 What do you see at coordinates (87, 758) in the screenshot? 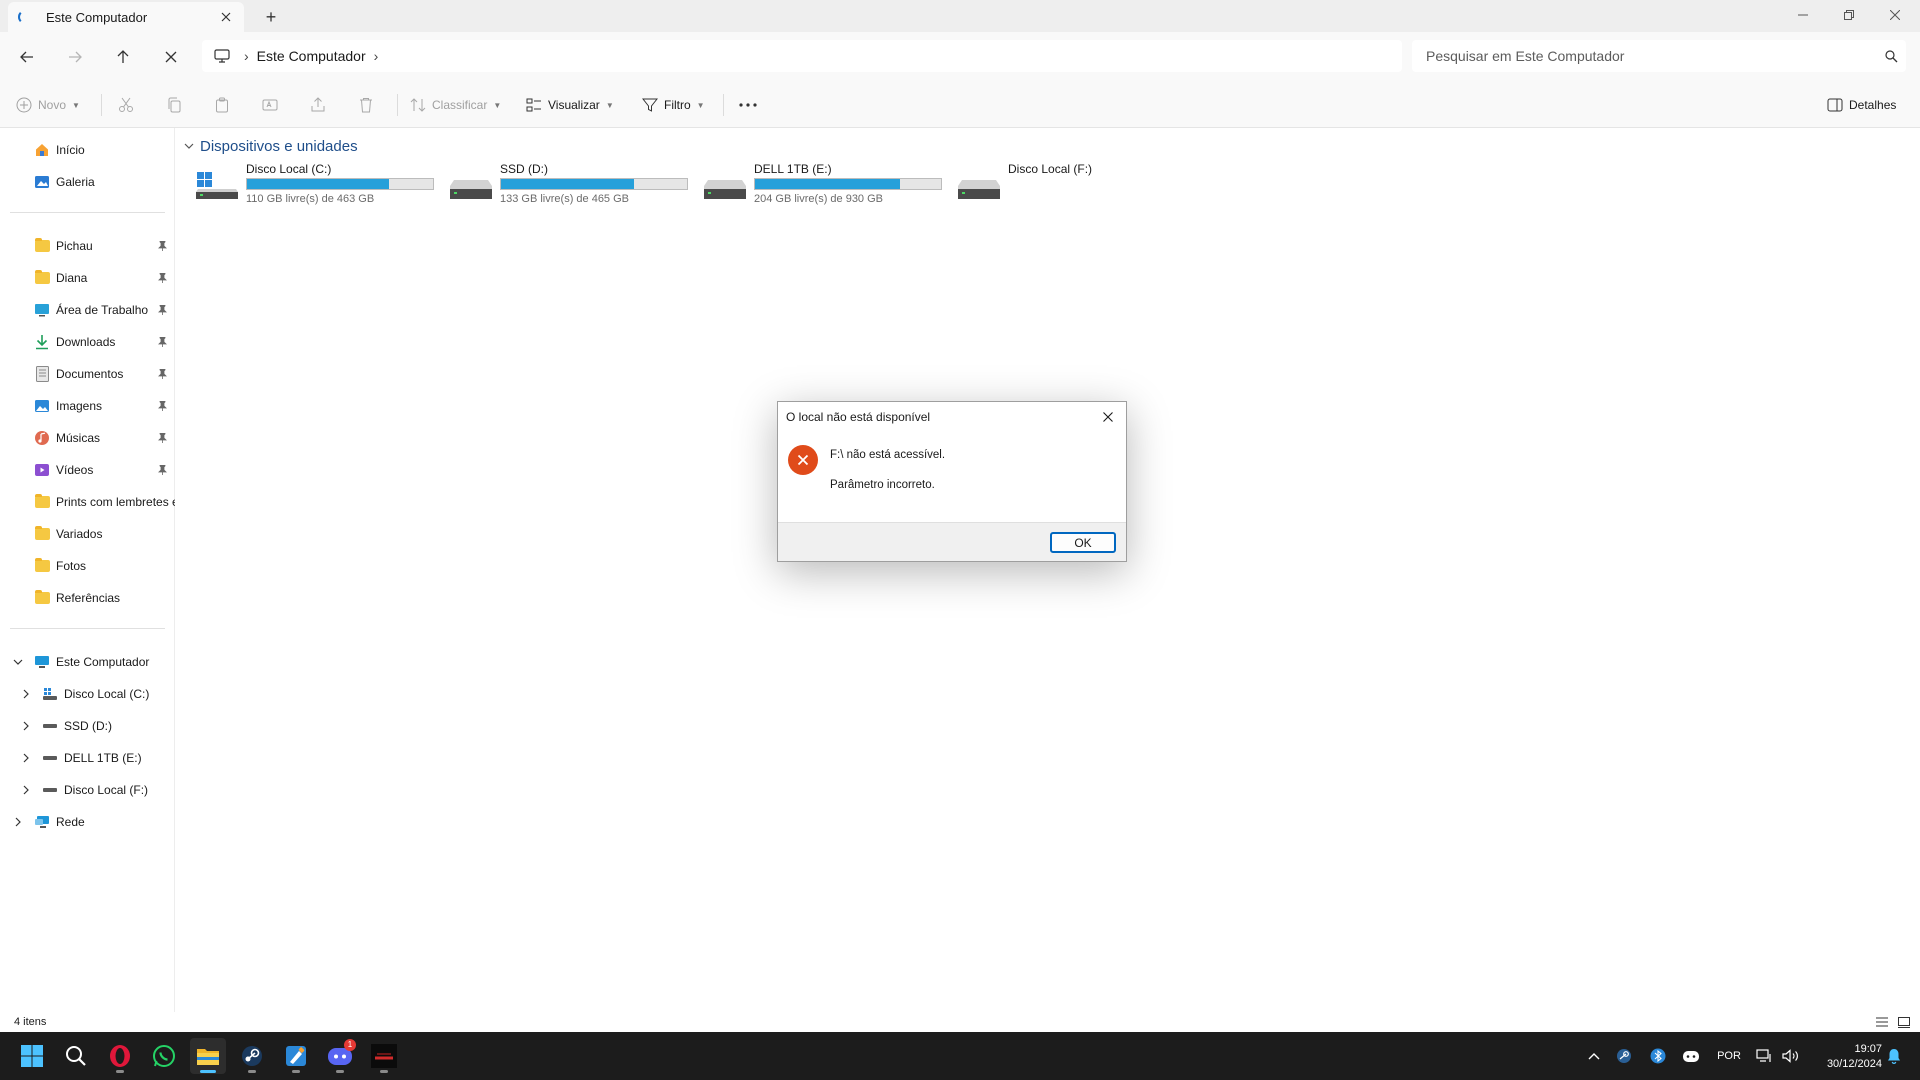
I see `sidebar-item-drive-e: DELL 1TB (E:)` at bounding box center [87, 758].